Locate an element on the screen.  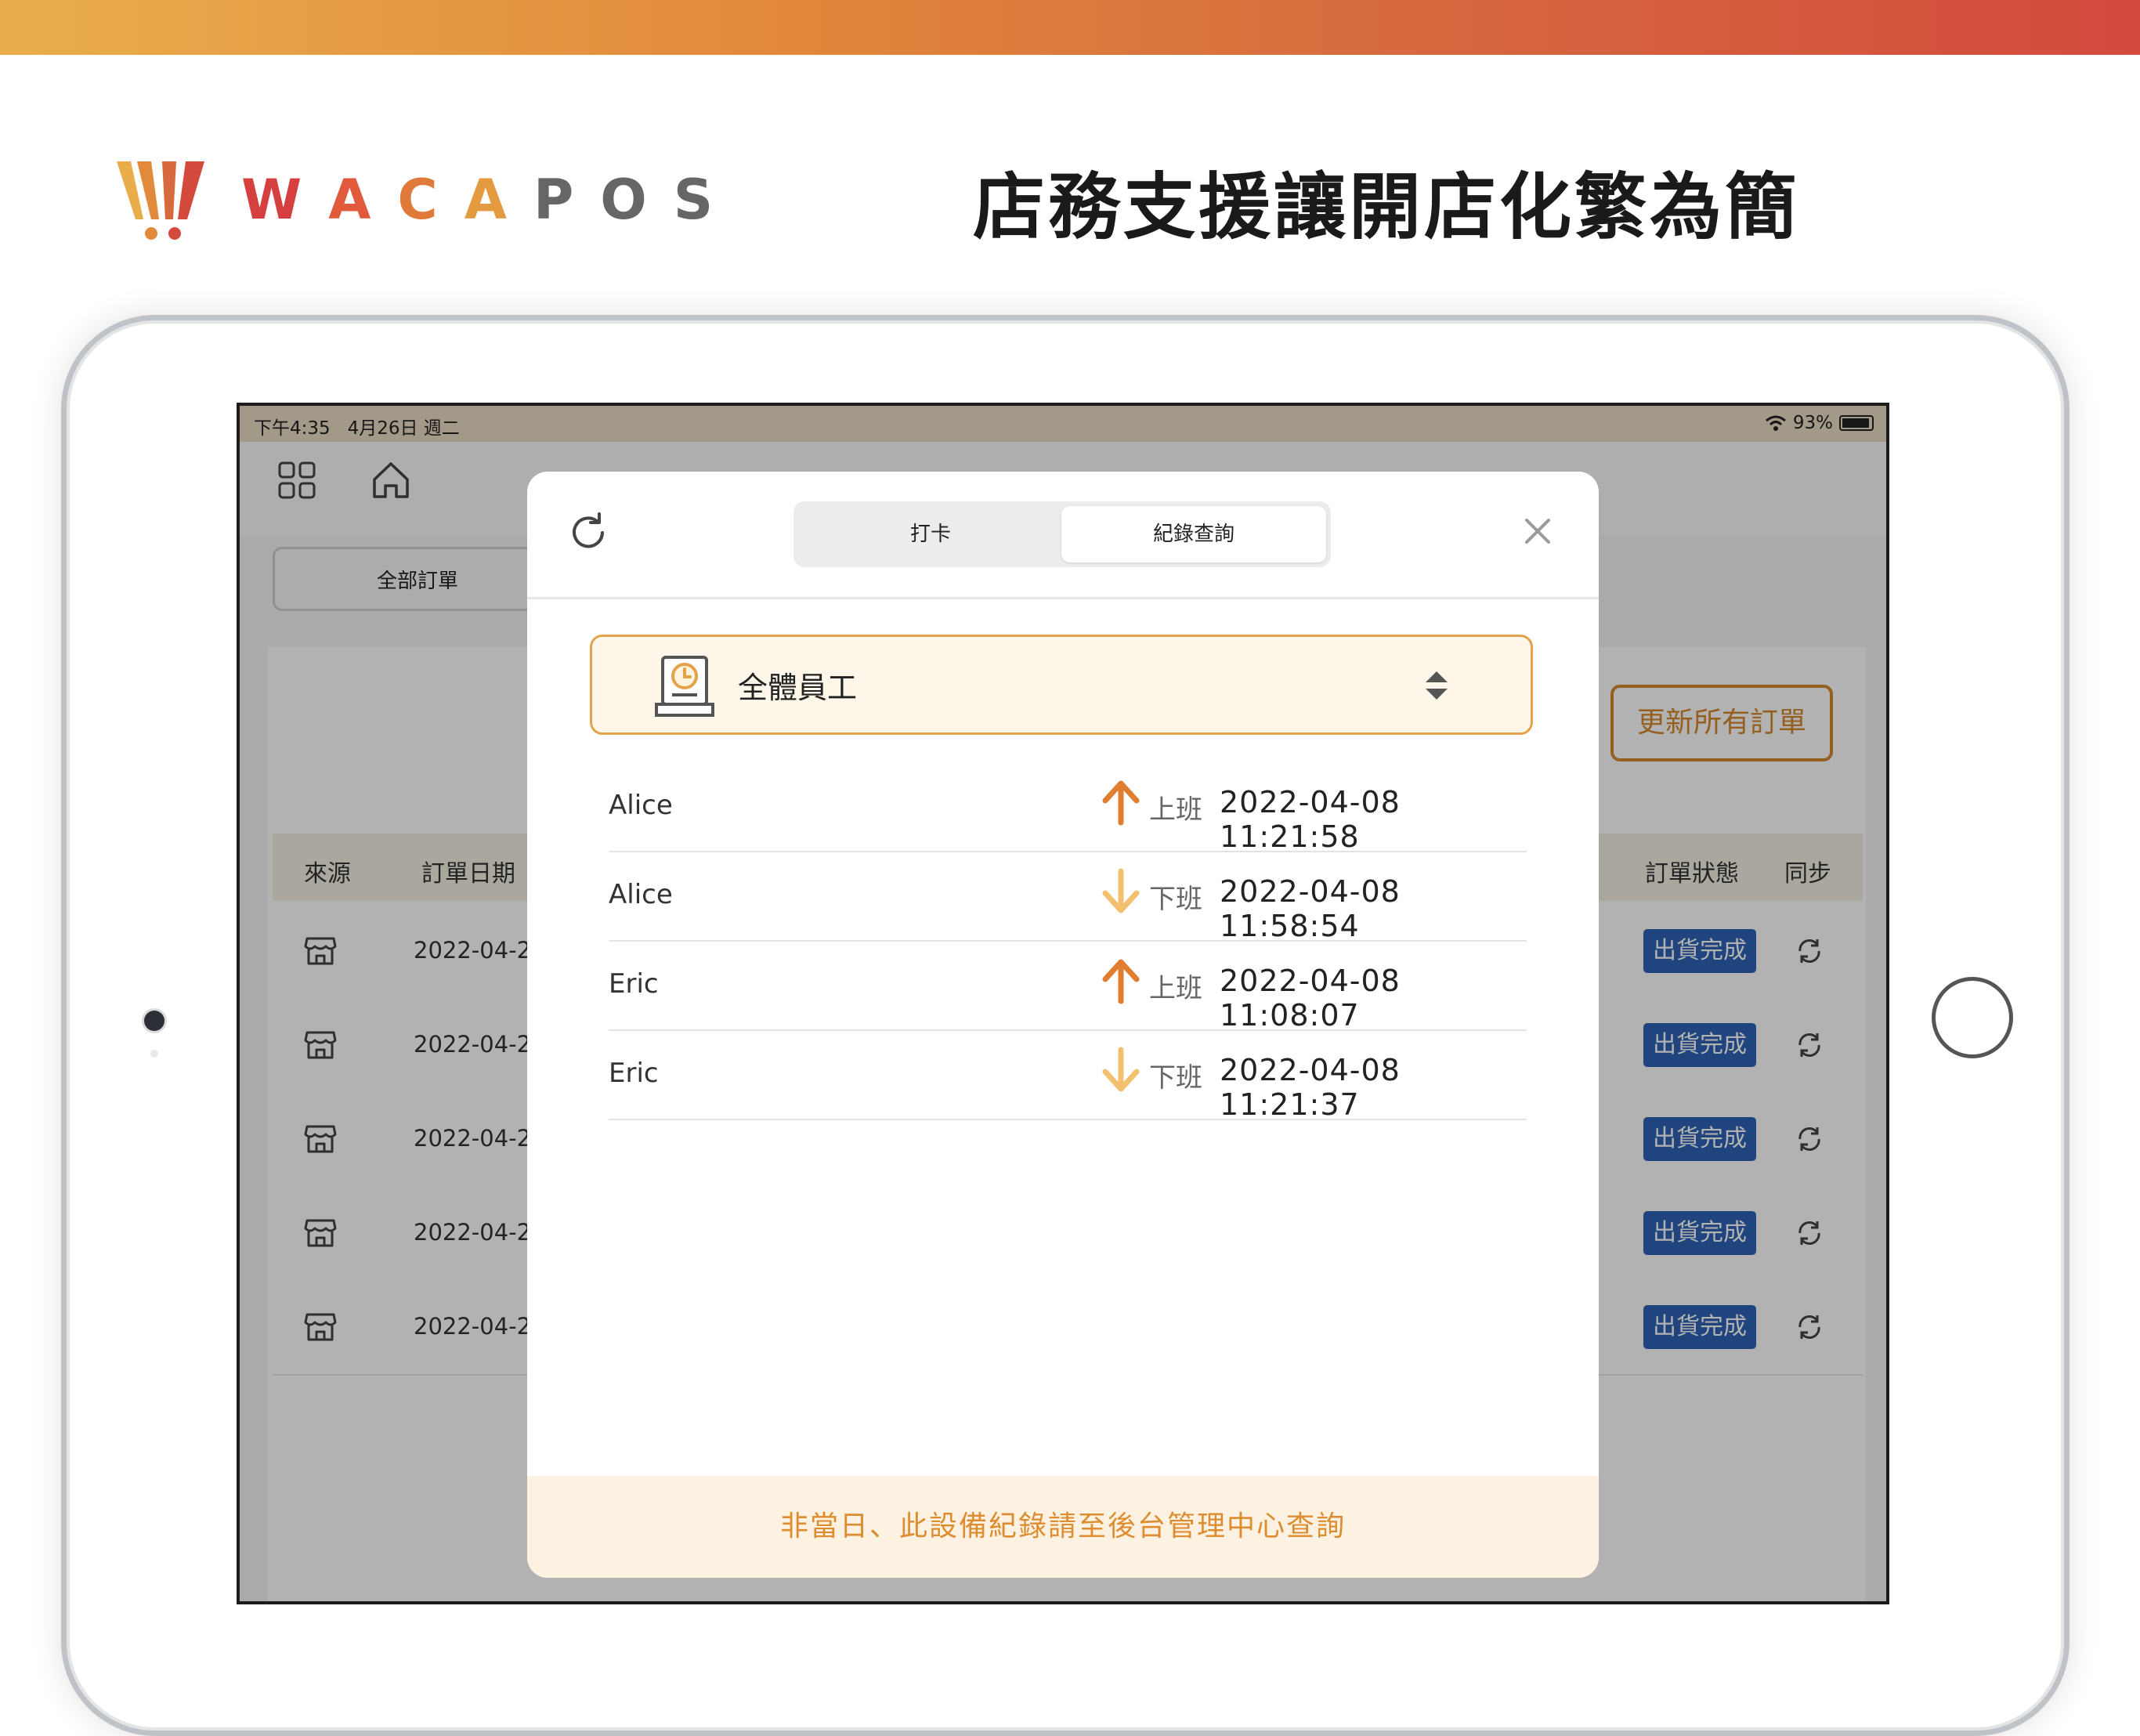
logo-wordmark: W A C A P O S is located at coordinates (490, 200).